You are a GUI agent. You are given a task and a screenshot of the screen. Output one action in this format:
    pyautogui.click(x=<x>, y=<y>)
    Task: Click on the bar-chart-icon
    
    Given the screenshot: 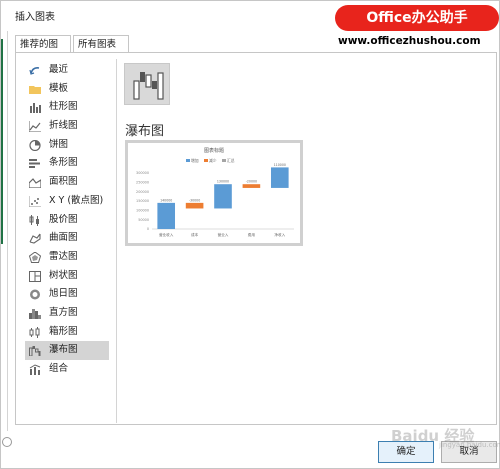 What is the action you would take?
    pyautogui.click(x=34, y=164)
    